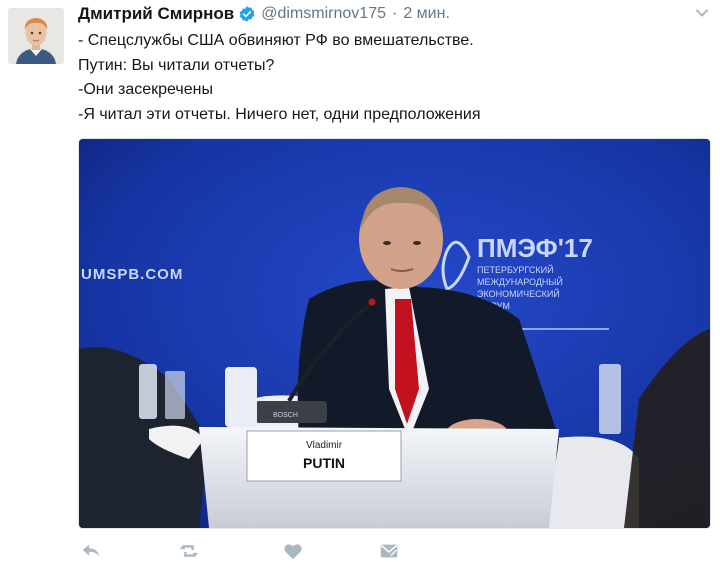 The height and width of the screenshot is (570, 720). Describe the element at coordinates (520, 281) in the screenshot. I see `backdrop-line: МЕЖДУНАРОДНЫЙ` at that location.